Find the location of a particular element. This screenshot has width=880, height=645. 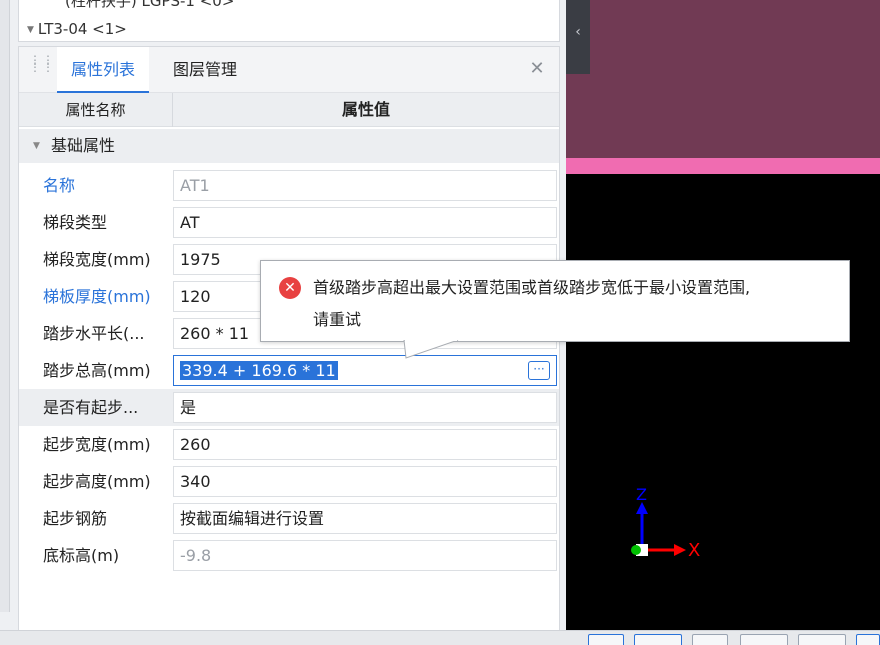

group-basic-properties: ▼ 基础属性 is located at coordinates (289, 146).